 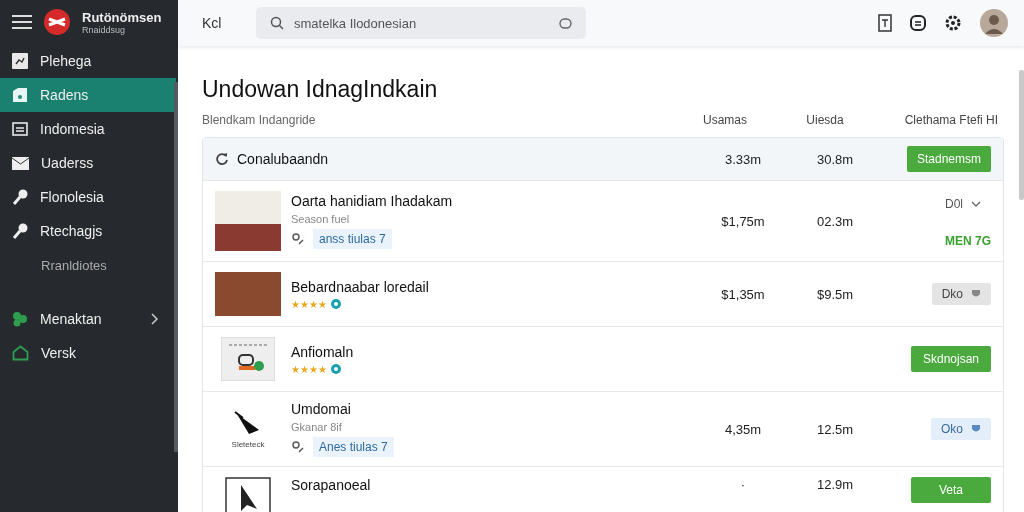 I want to click on column-header: Uiesda, so click(x=825, y=120).